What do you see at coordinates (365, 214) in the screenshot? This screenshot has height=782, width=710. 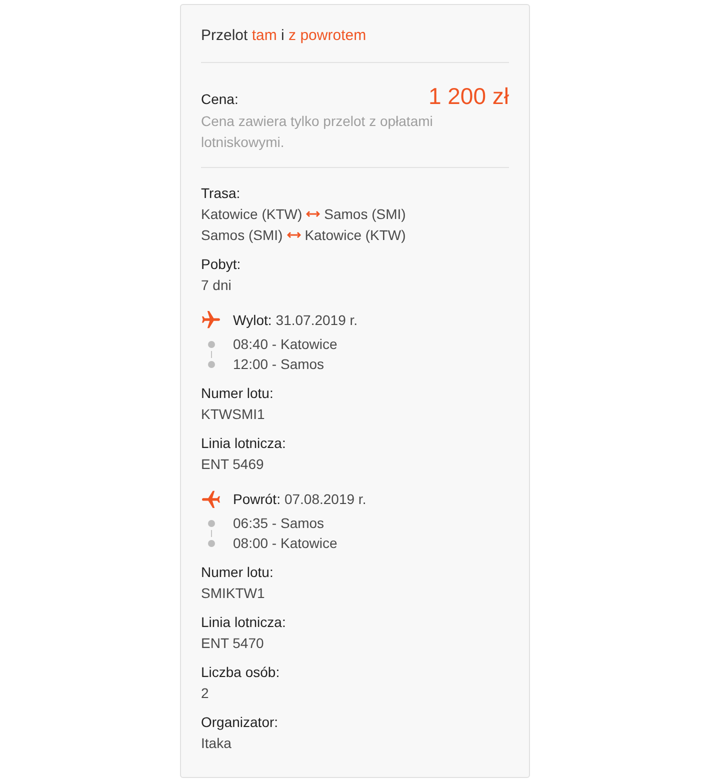 I see `route-destination: Samos (SMI)` at bounding box center [365, 214].